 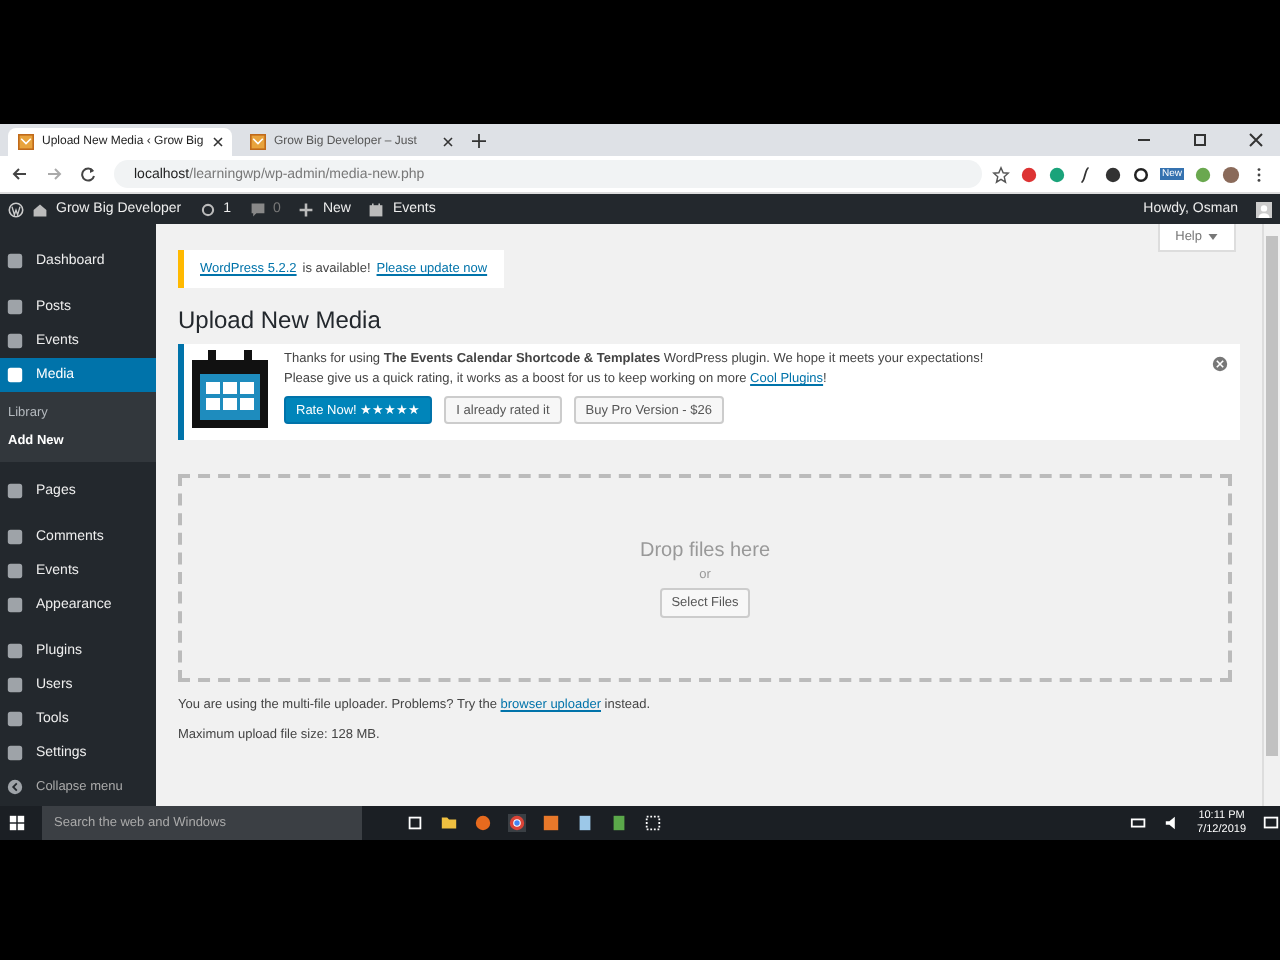 What do you see at coordinates (17, 823) in the screenshot?
I see `windows-logo-icon` at bounding box center [17, 823].